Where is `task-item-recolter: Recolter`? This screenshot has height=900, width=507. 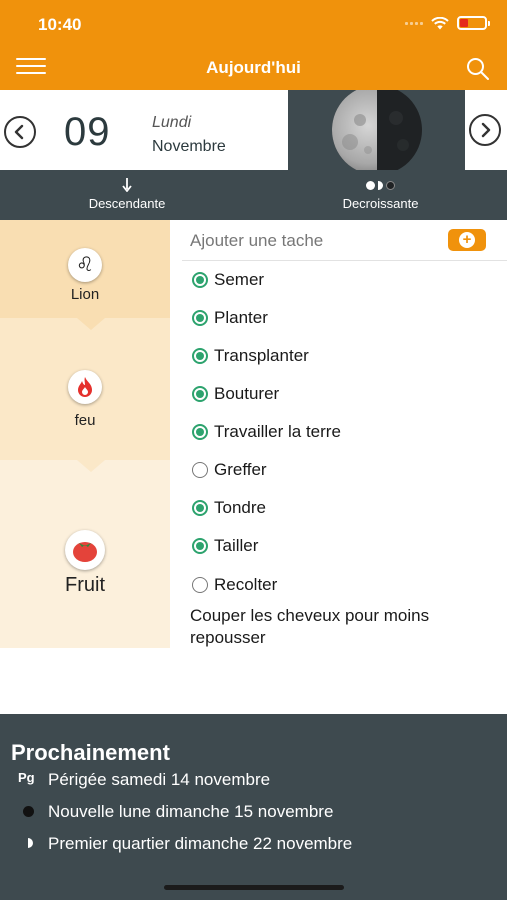 task-item-recolter: Recolter is located at coordinates (234, 585).